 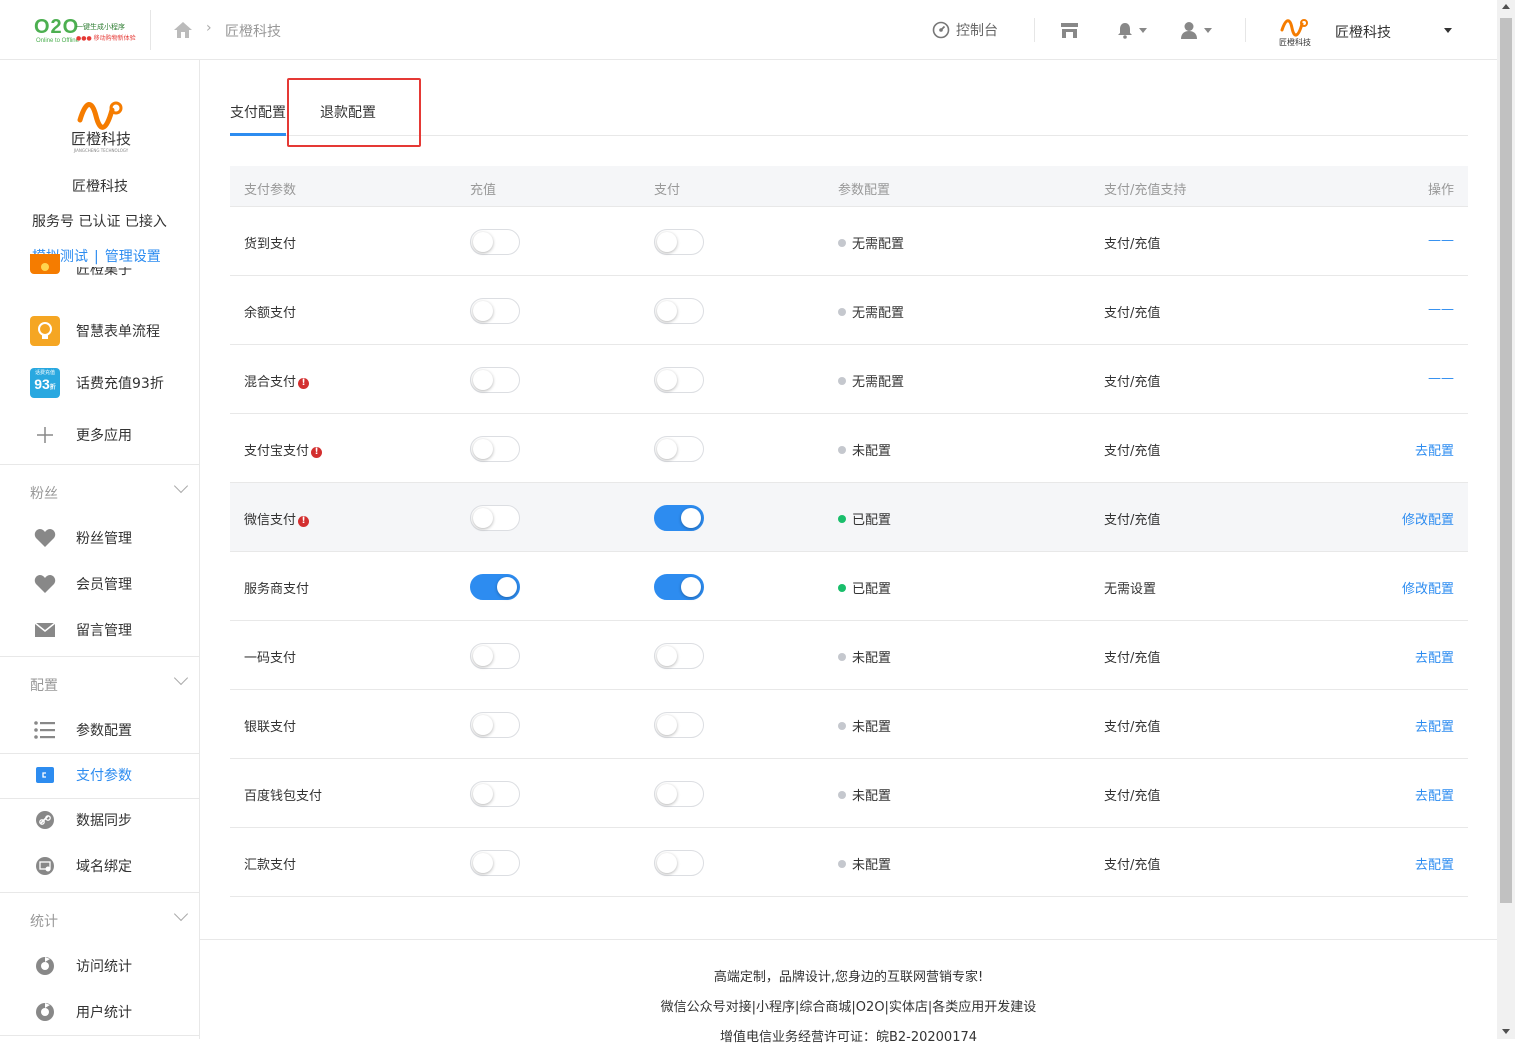 What do you see at coordinates (44, 686) in the screenshot?
I see `section-title: 配置` at bounding box center [44, 686].